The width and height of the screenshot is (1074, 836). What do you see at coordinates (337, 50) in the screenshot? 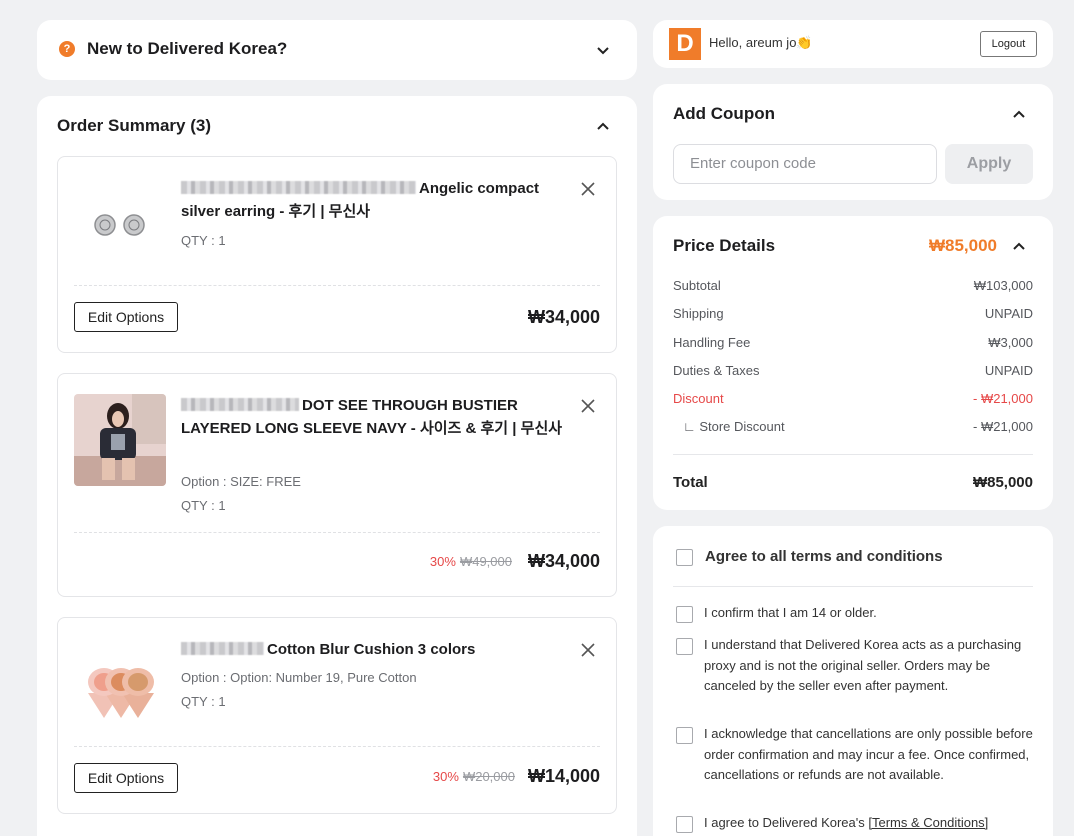
I see `new-to-card: ? New to Delivered Korea?` at bounding box center [337, 50].